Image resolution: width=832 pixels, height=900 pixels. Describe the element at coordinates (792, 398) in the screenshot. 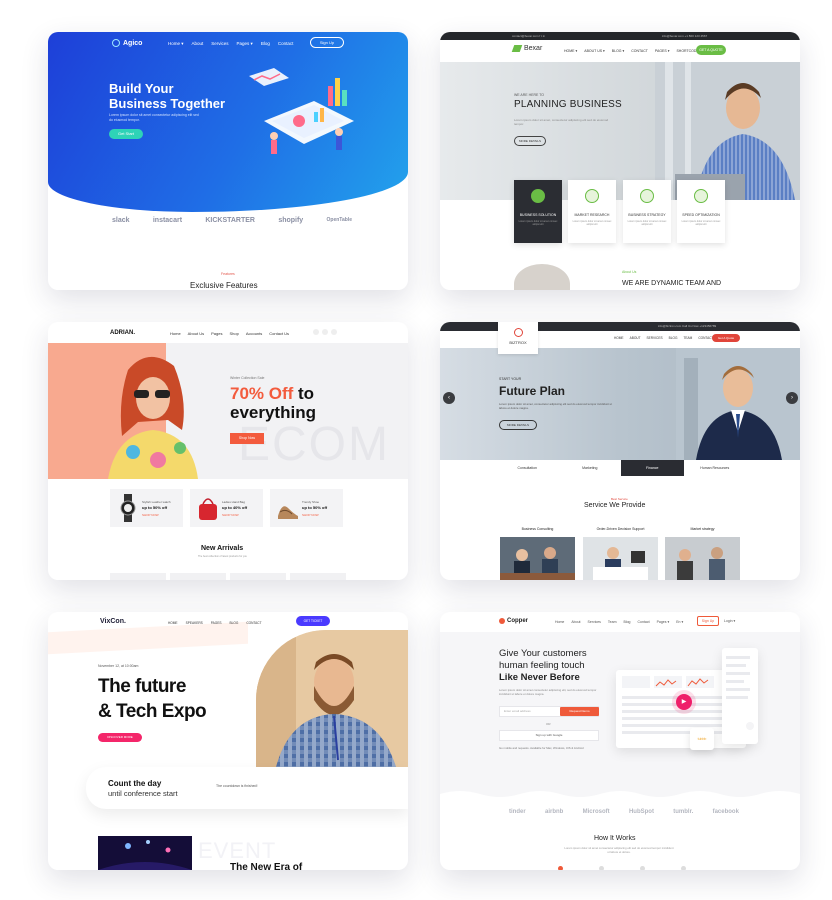

I see `slider-next-icon: ›` at that location.